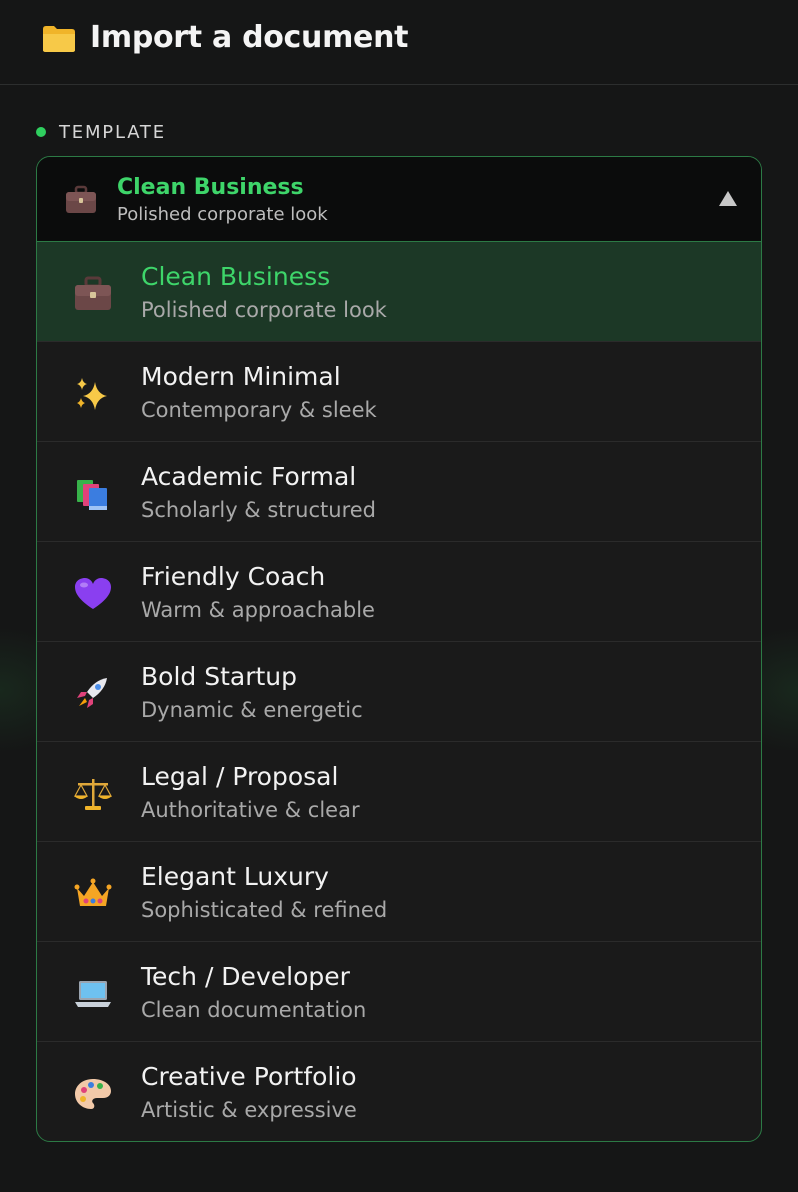  What do you see at coordinates (93, 494) in the screenshot?
I see `books-icon` at bounding box center [93, 494].